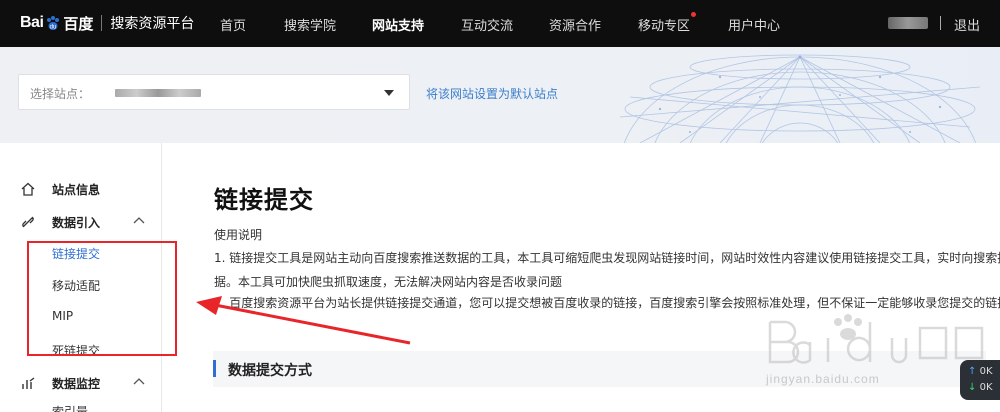 This screenshot has height=412, width=1000. I want to click on nav-home: 首页, so click(233, 24).